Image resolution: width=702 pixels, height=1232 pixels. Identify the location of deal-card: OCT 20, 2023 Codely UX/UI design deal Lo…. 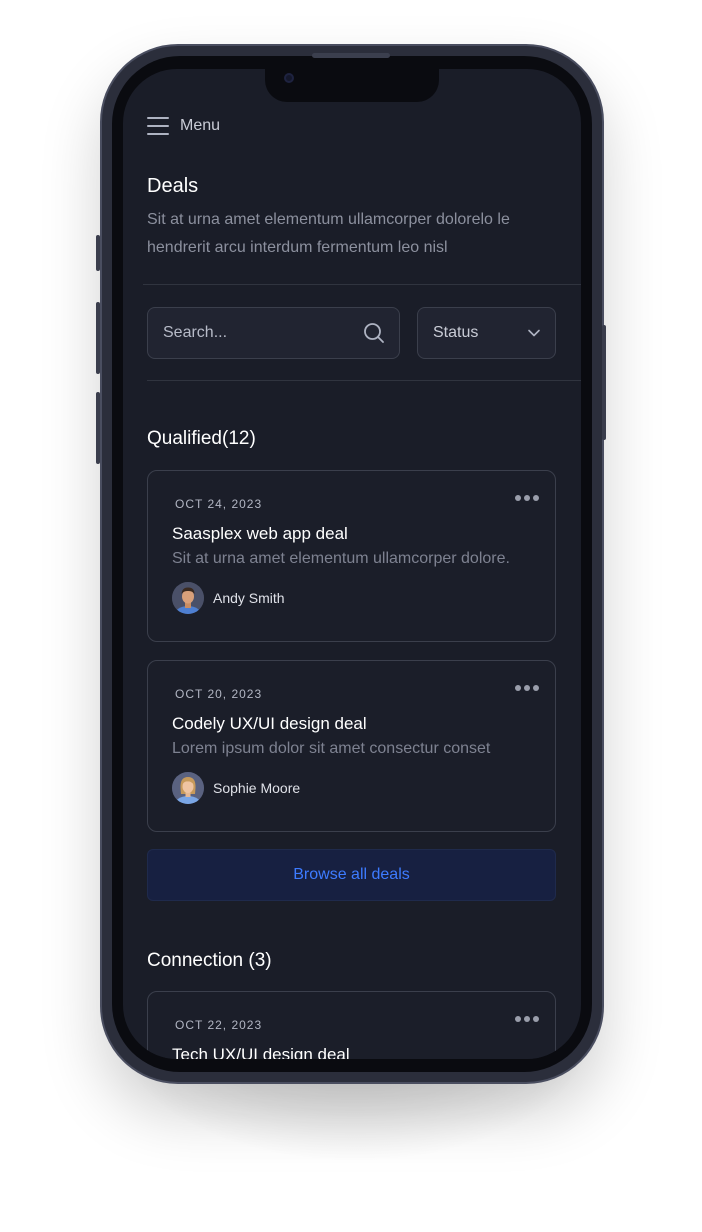
(351, 746).